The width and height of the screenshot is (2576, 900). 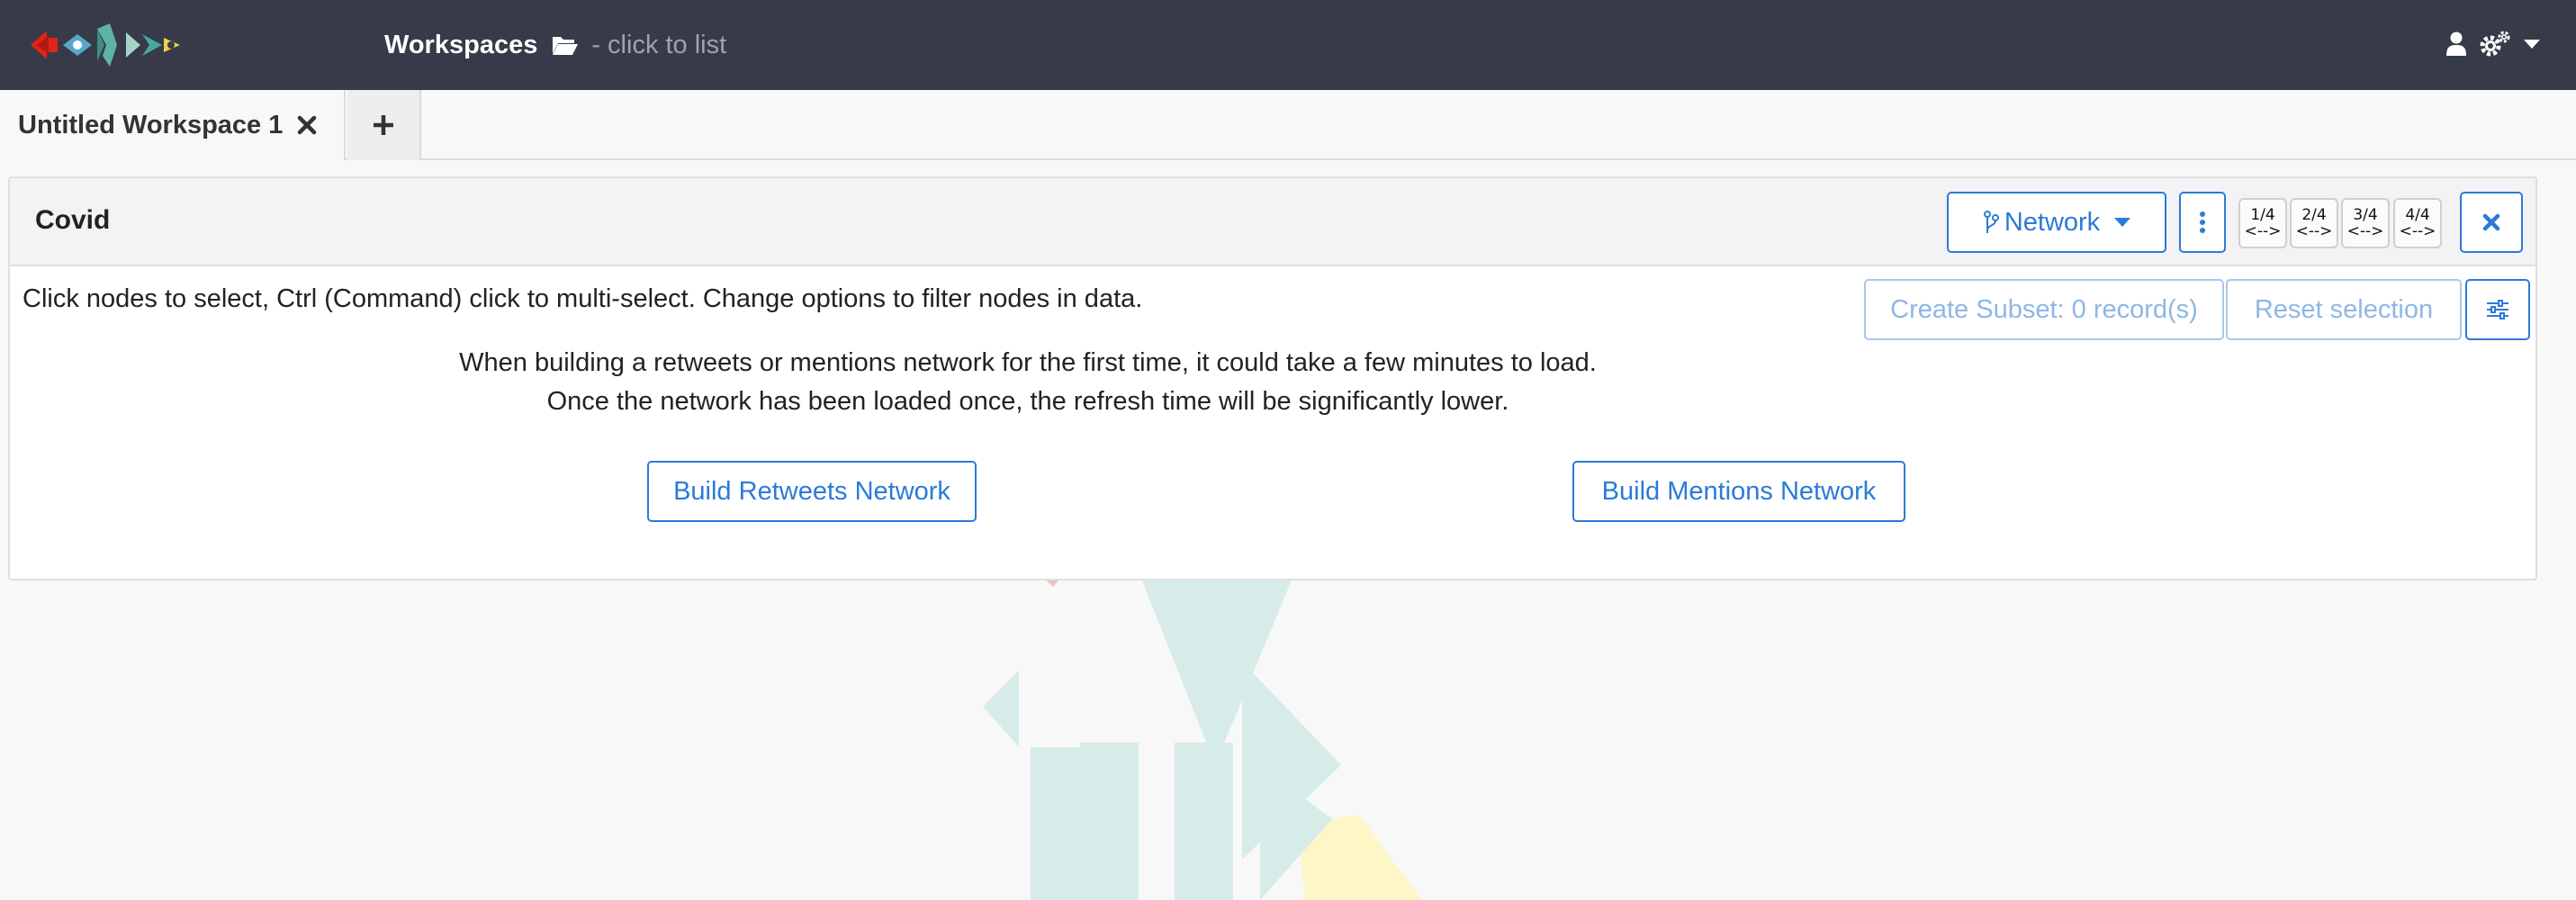 What do you see at coordinates (2262, 215) in the screenshot?
I see `layout-fraction: 1/4` at bounding box center [2262, 215].